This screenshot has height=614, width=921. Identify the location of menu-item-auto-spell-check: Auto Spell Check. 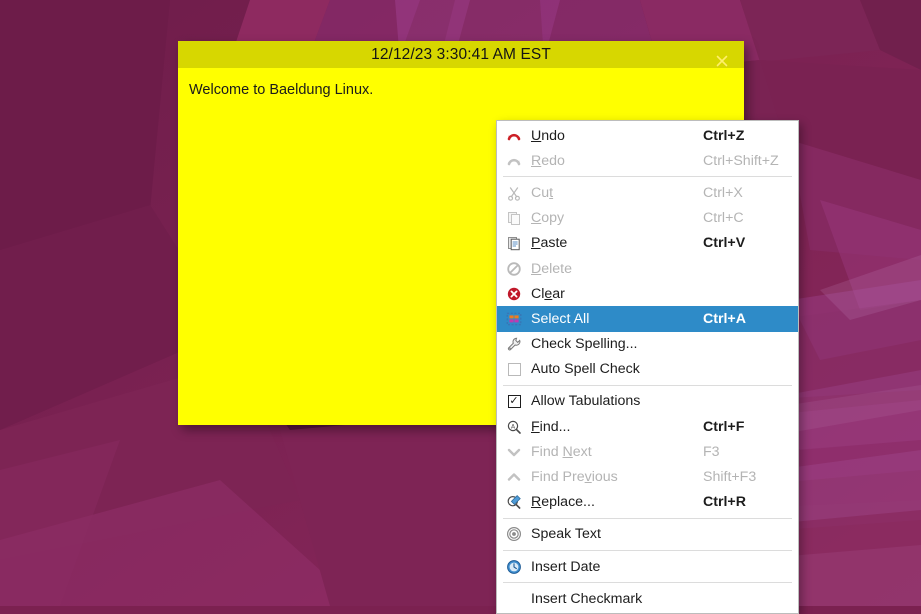
(647, 369).